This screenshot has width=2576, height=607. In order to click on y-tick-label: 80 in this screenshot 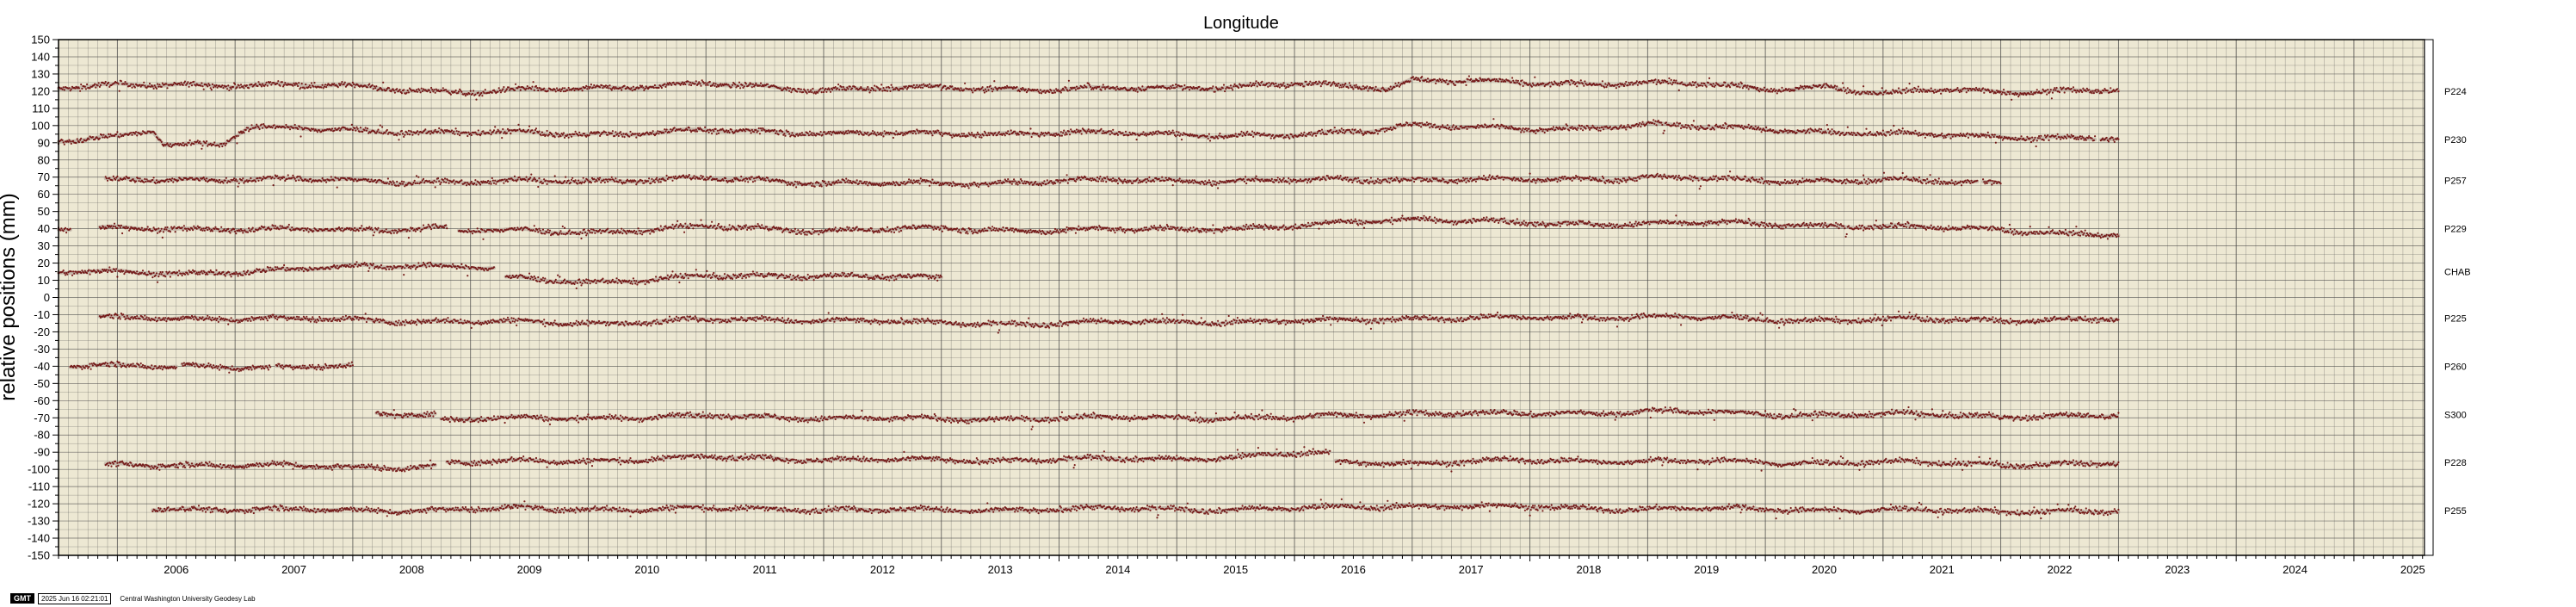, I will do `click(44, 159)`.